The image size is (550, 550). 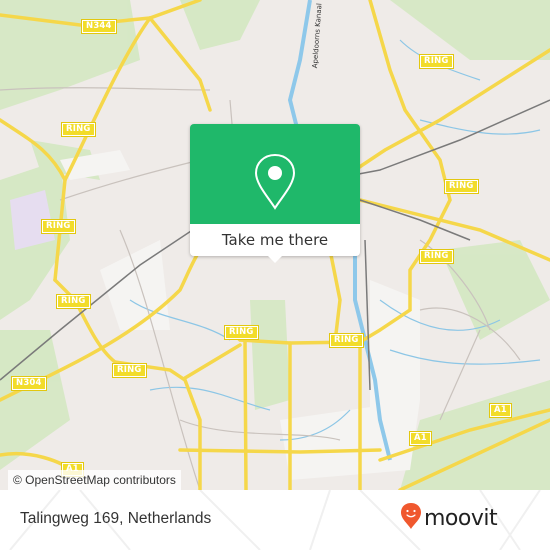 I want to click on road-shield-n344: N344, so click(x=99, y=26).